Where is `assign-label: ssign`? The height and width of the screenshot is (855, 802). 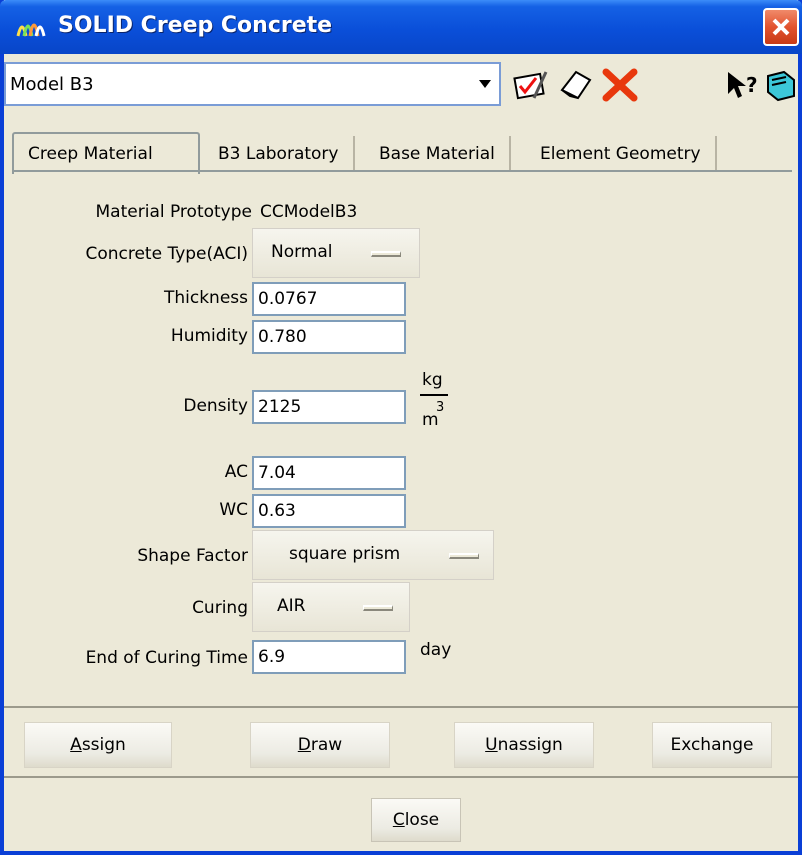 assign-label: ssign is located at coordinates (103, 745).